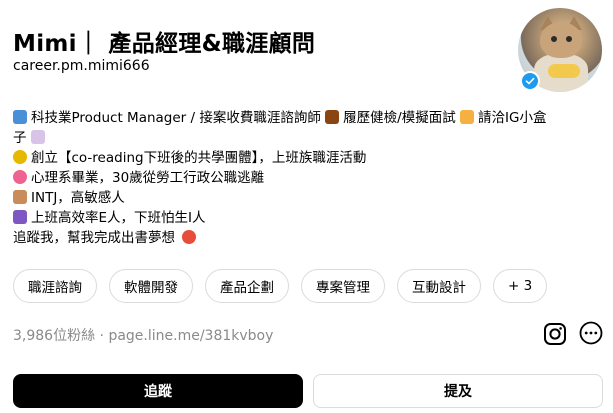 Image resolution: width=613 pixels, height=413 pixels. What do you see at coordinates (554, 39) in the screenshot?
I see `avatar-cat-eye-left` at bounding box center [554, 39].